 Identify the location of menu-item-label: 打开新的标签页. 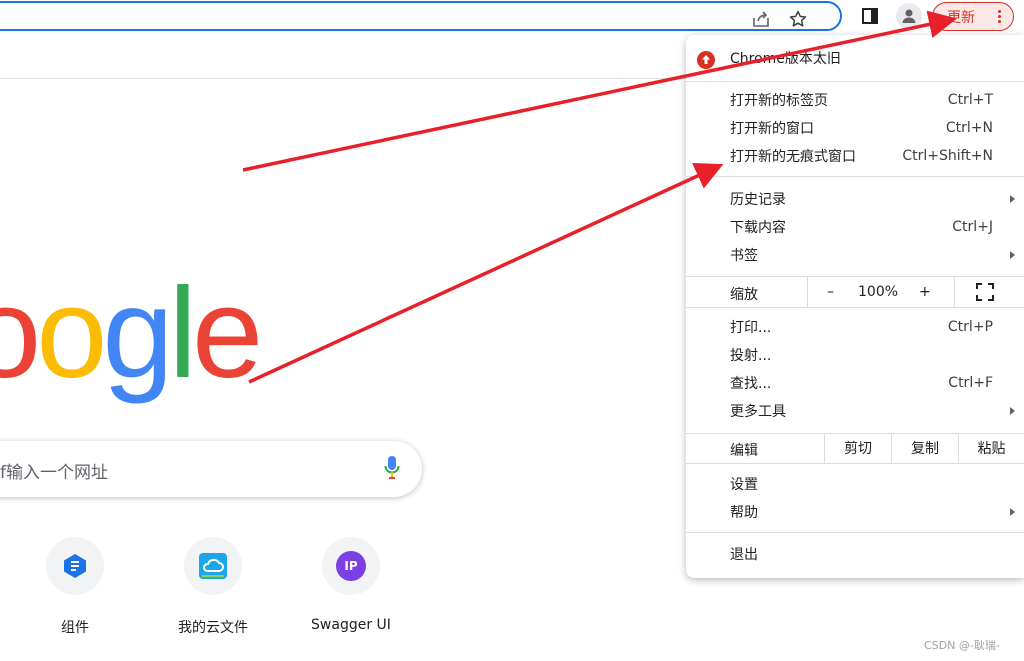
(779, 101).